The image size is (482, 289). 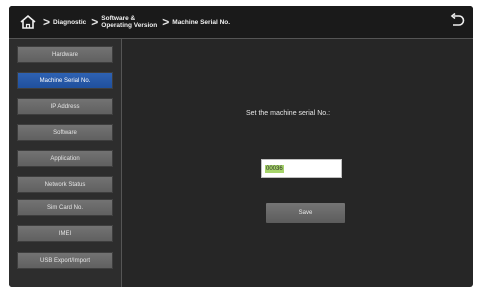 I want to click on sidebar-item-network-status: Network Status, so click(x=65, y=184).